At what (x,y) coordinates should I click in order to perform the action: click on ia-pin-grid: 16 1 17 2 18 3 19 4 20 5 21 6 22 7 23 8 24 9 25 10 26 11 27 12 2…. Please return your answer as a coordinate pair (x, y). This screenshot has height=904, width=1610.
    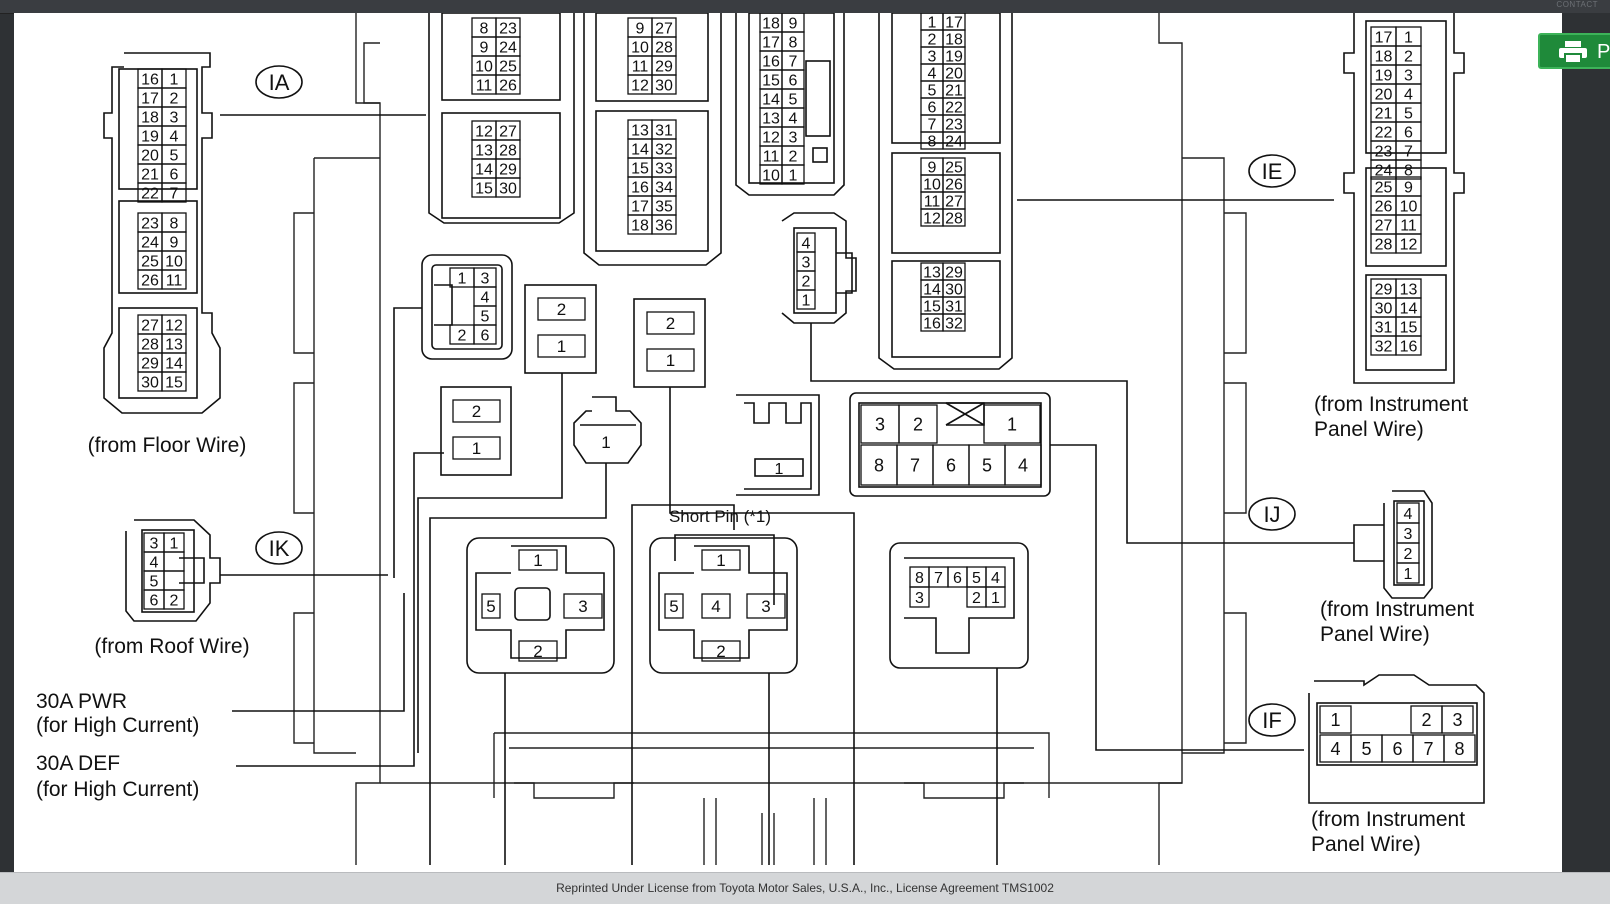
    Looking at the image, I should click on (162, 230).